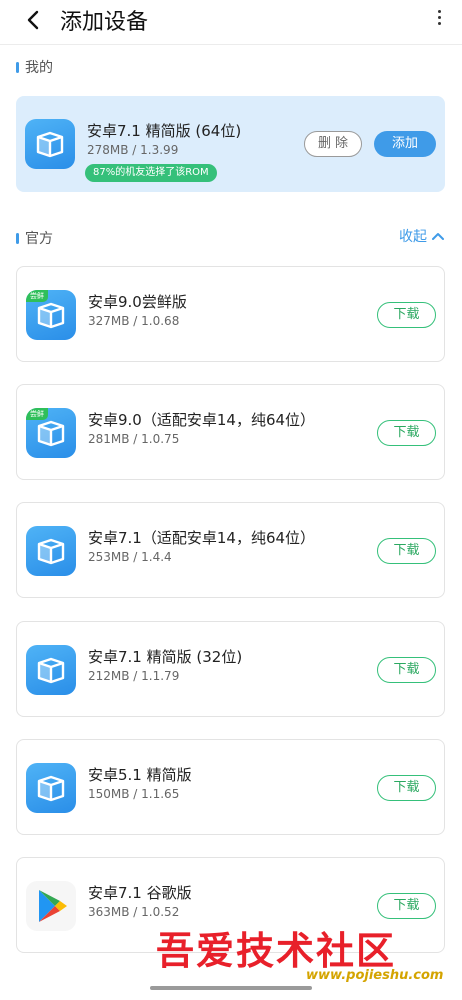 The image size is (462, 1000). I want to click on home-indicator, so click(231, 988).